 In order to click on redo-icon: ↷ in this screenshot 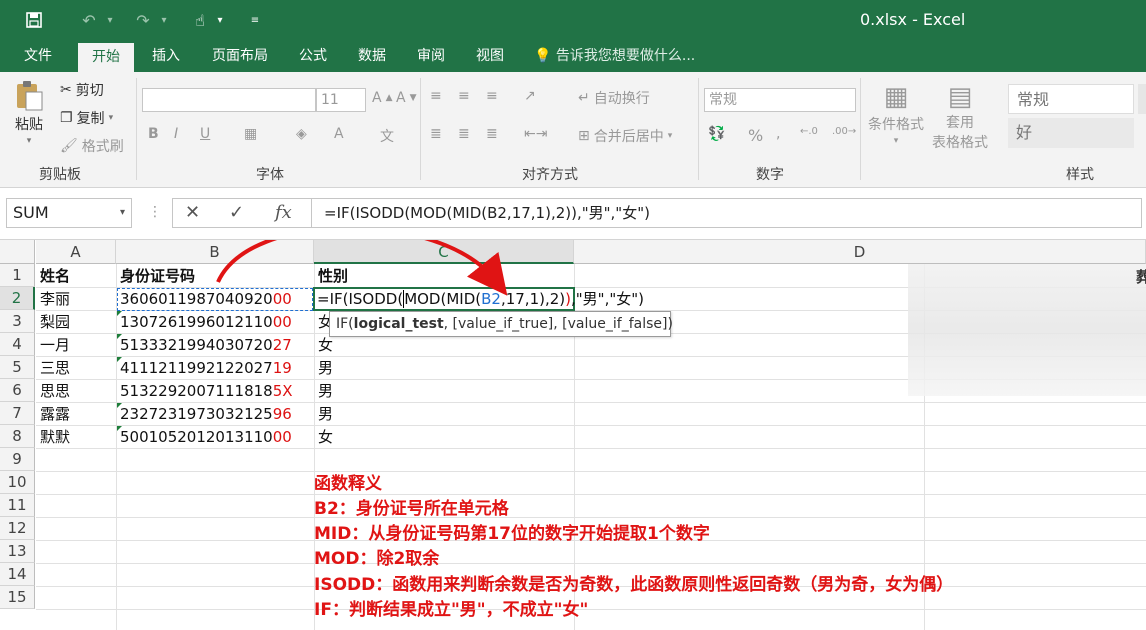, I will do `click(143, 20)`.